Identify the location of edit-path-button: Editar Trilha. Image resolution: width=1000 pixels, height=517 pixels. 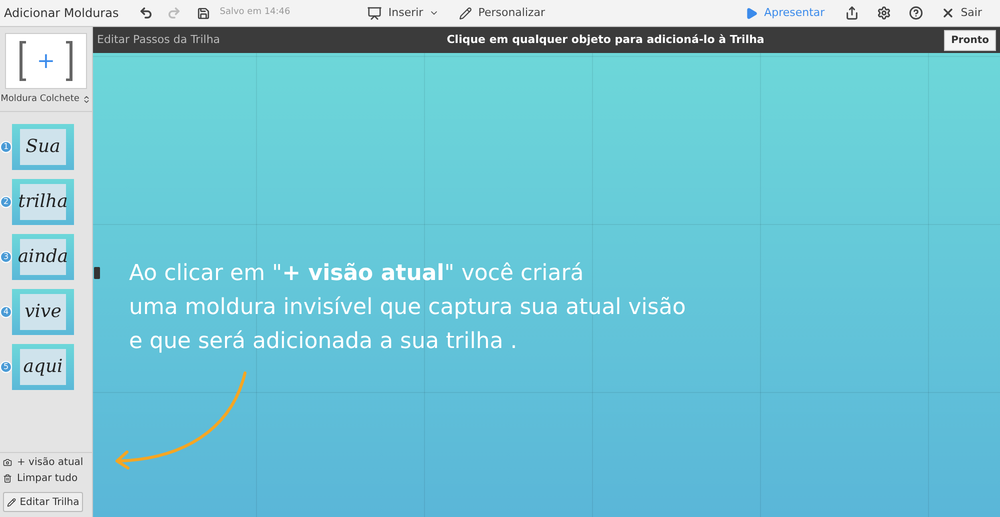
(43, 502).